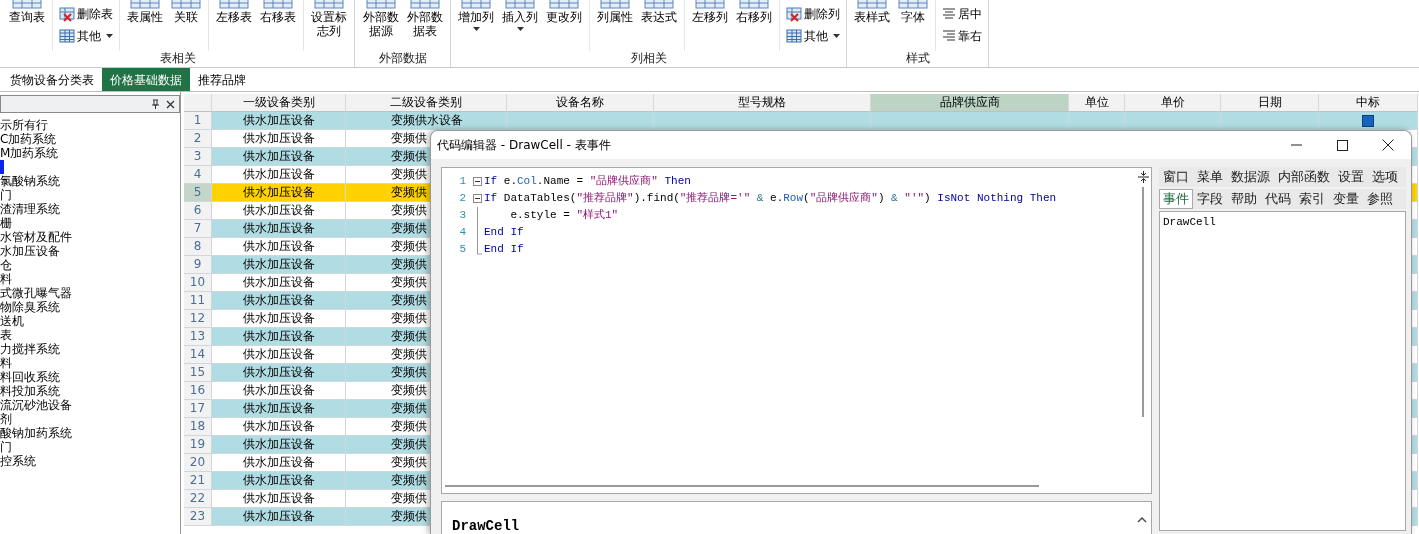 The image size is (1419, 534). I want to click on tree-item: 送机, so click(12, 321).